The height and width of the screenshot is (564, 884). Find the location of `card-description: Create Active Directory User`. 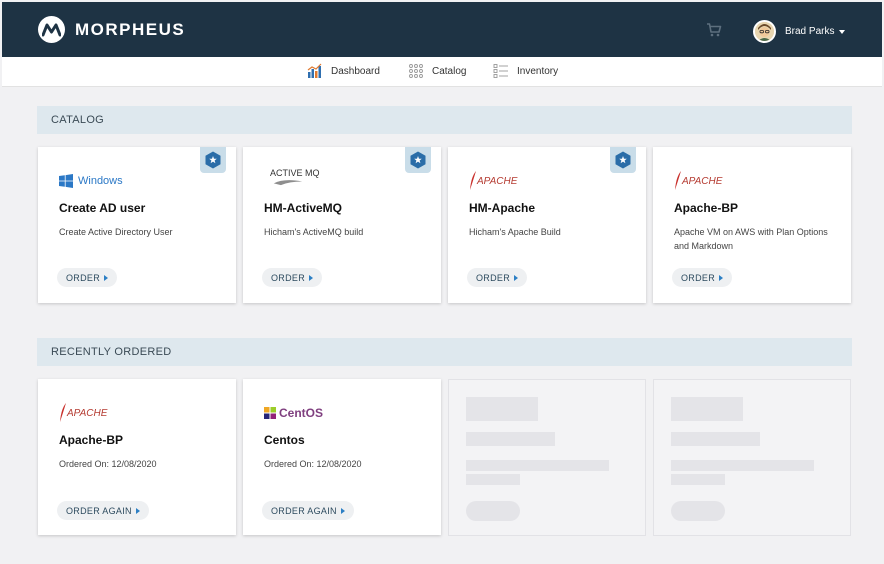

card-description: Create Active Directory User is located at coordinates (116, 232).